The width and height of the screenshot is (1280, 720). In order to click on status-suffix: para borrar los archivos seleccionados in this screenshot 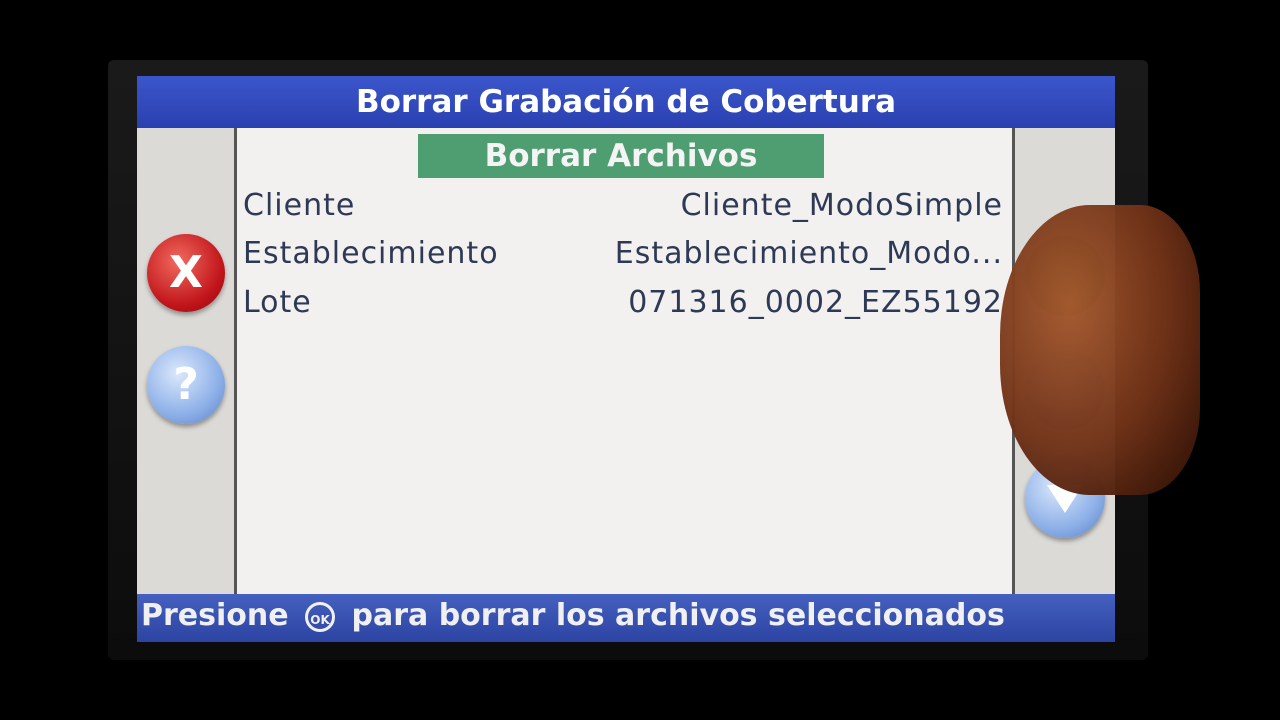, I will do `click(678, 615)`.